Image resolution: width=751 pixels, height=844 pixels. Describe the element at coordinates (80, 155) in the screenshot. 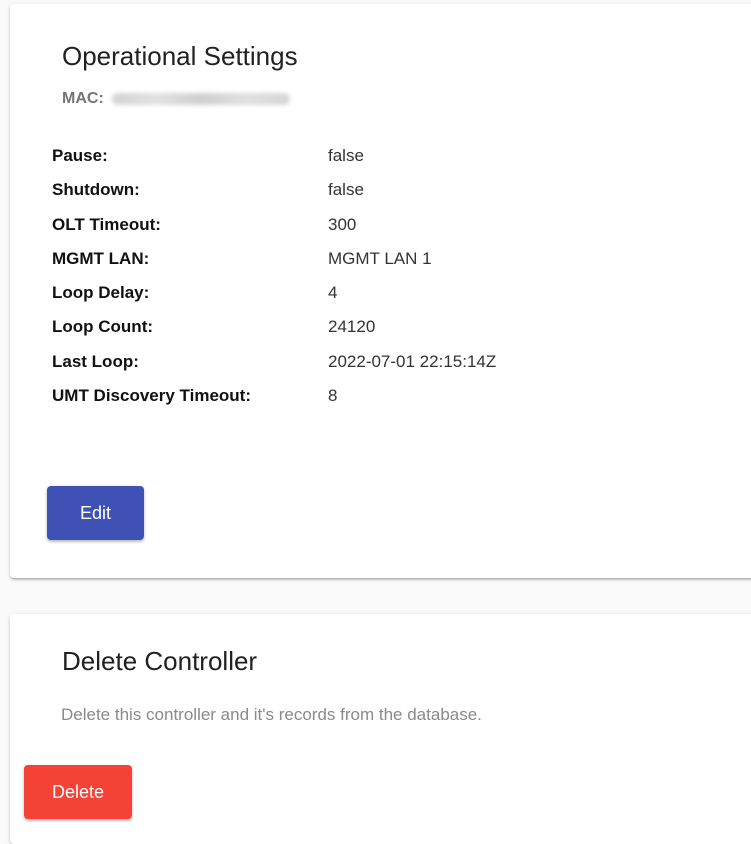

I see `property-label: Pause:` at that location.